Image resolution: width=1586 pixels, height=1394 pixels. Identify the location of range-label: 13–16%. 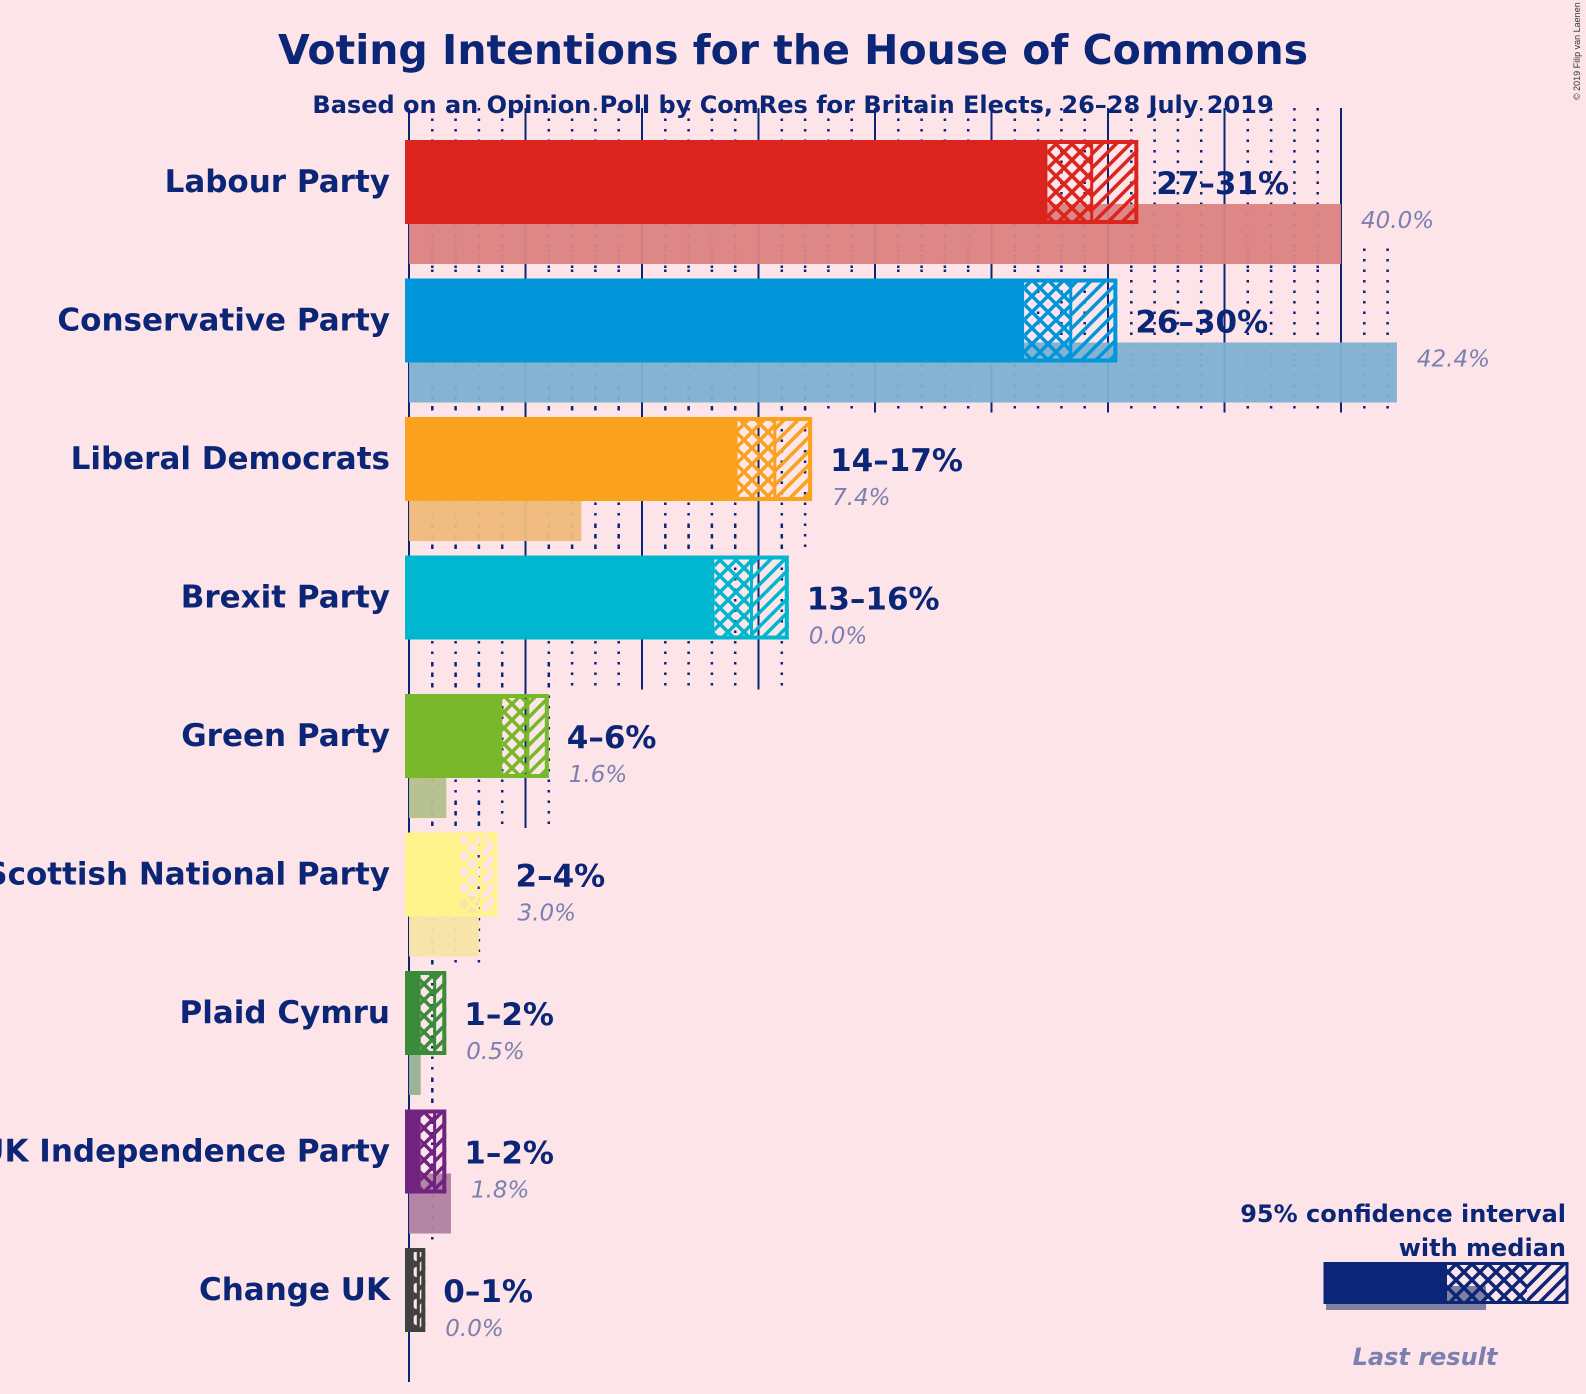
(873, 600).